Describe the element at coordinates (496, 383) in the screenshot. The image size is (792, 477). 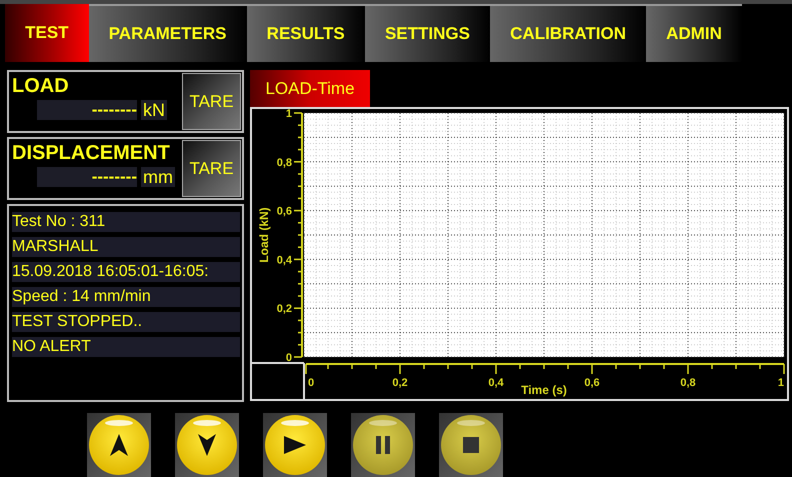
I see `x-tick-label: 0,4` at that location.